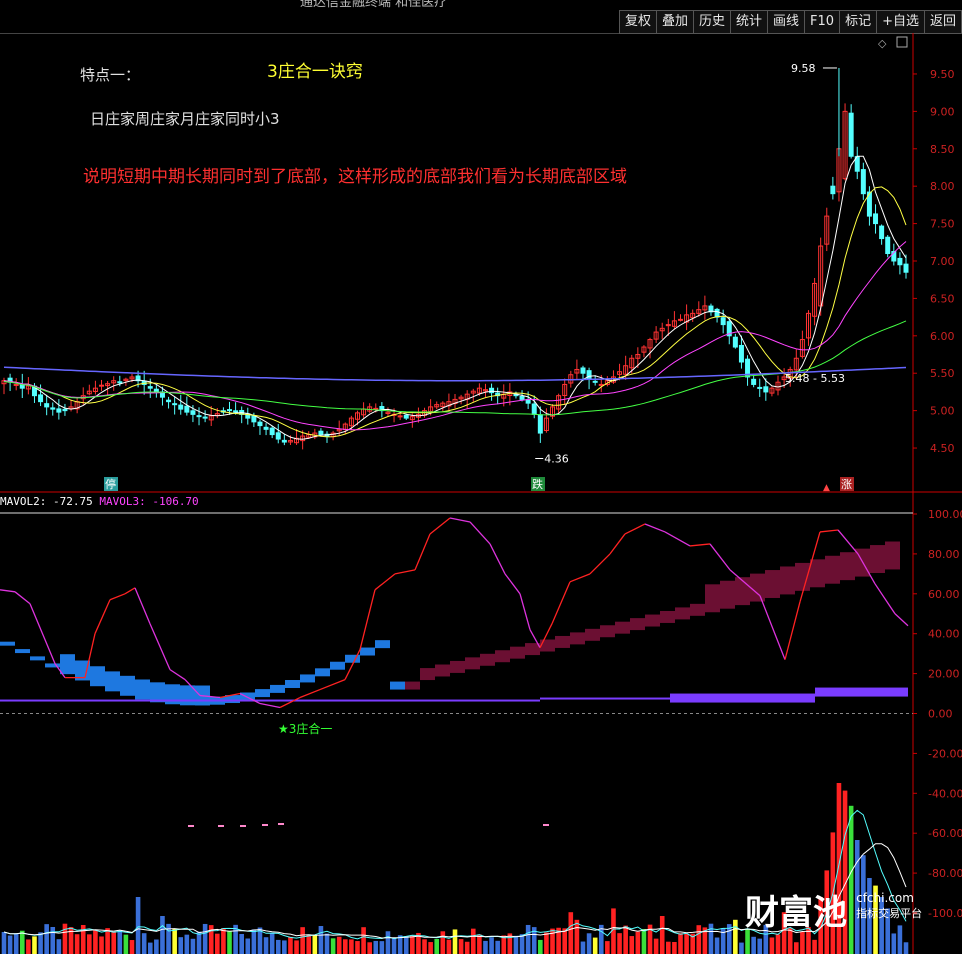 The height and width of the screenshot is (954, 962). What do you see at coordinates (355, 177) in the screenshot?
I see `explanation-text: 说明短期中期长期同时到了底部，这样形成的底部我们看为长期底部区域` at bounding box center [355, 177].